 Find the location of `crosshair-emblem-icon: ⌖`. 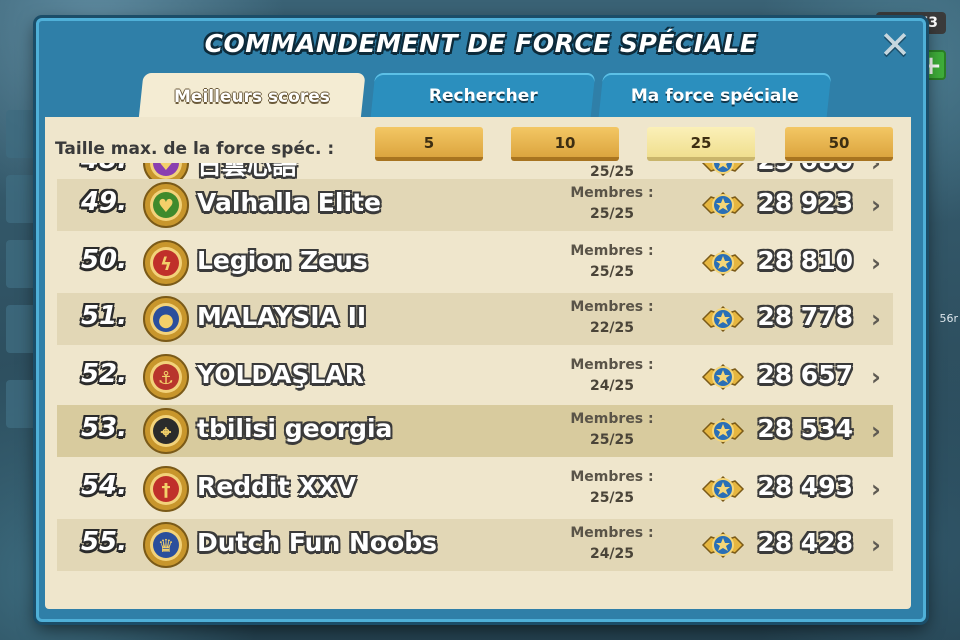

crosshair-emblem-icon: ⌖ is located at coordinates (166, 431).